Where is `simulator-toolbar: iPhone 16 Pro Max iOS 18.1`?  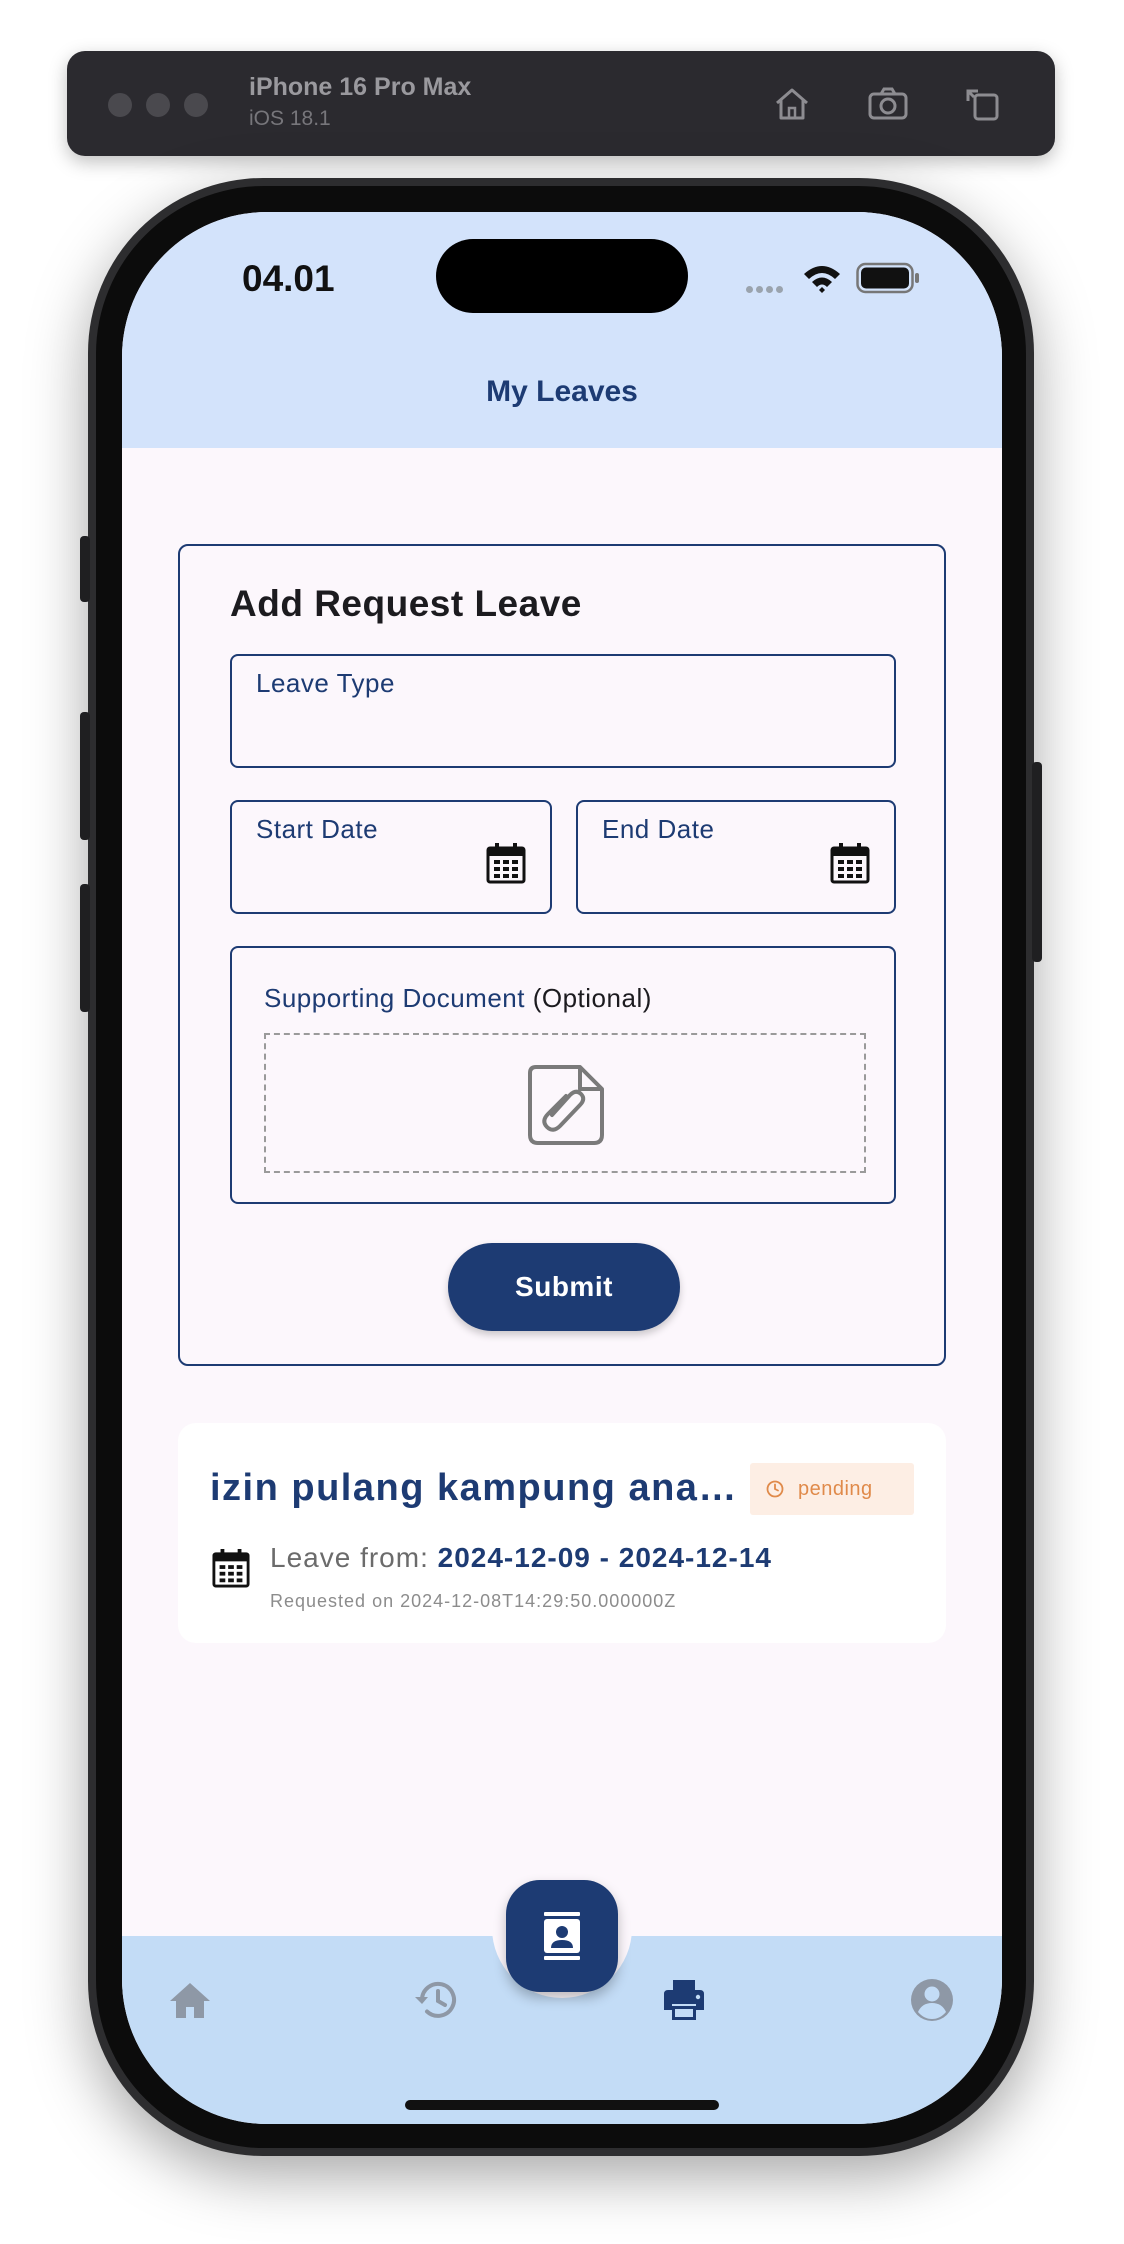
simulator-toolbar: iPhone 16 Pro Max iOS 18.1 is located at coordinates (561, 103).